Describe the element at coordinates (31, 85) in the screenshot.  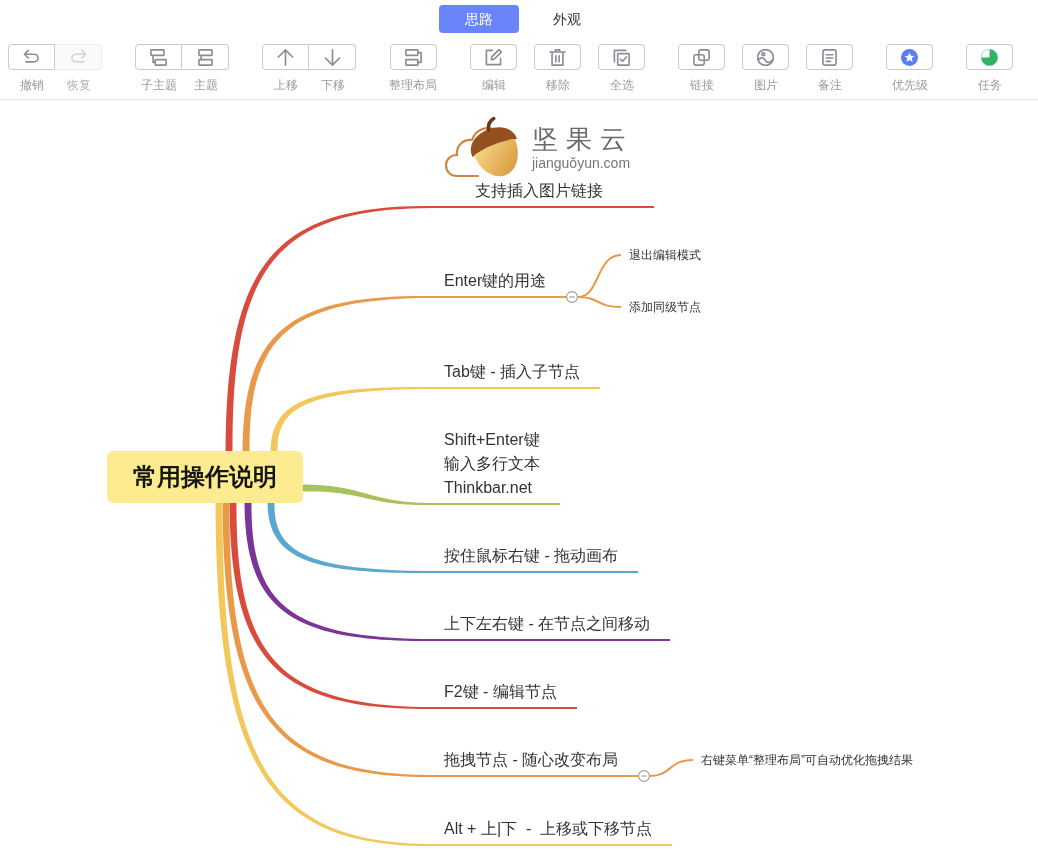
I see `tool-label: 撤销` at that location.